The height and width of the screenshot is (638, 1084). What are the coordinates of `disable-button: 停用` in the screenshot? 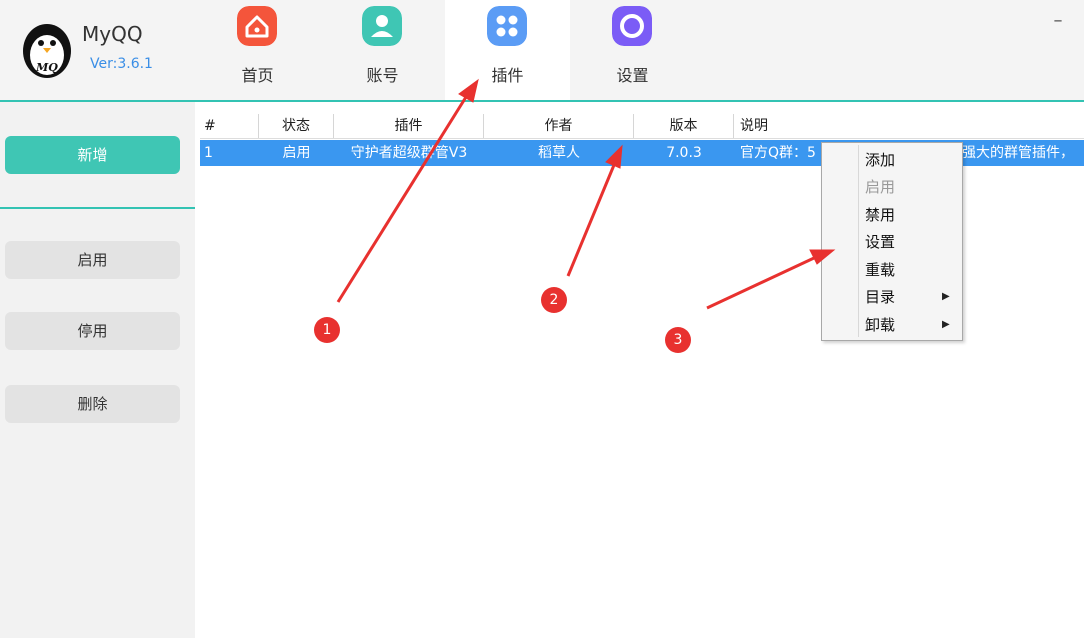 It's located at (92, 331).